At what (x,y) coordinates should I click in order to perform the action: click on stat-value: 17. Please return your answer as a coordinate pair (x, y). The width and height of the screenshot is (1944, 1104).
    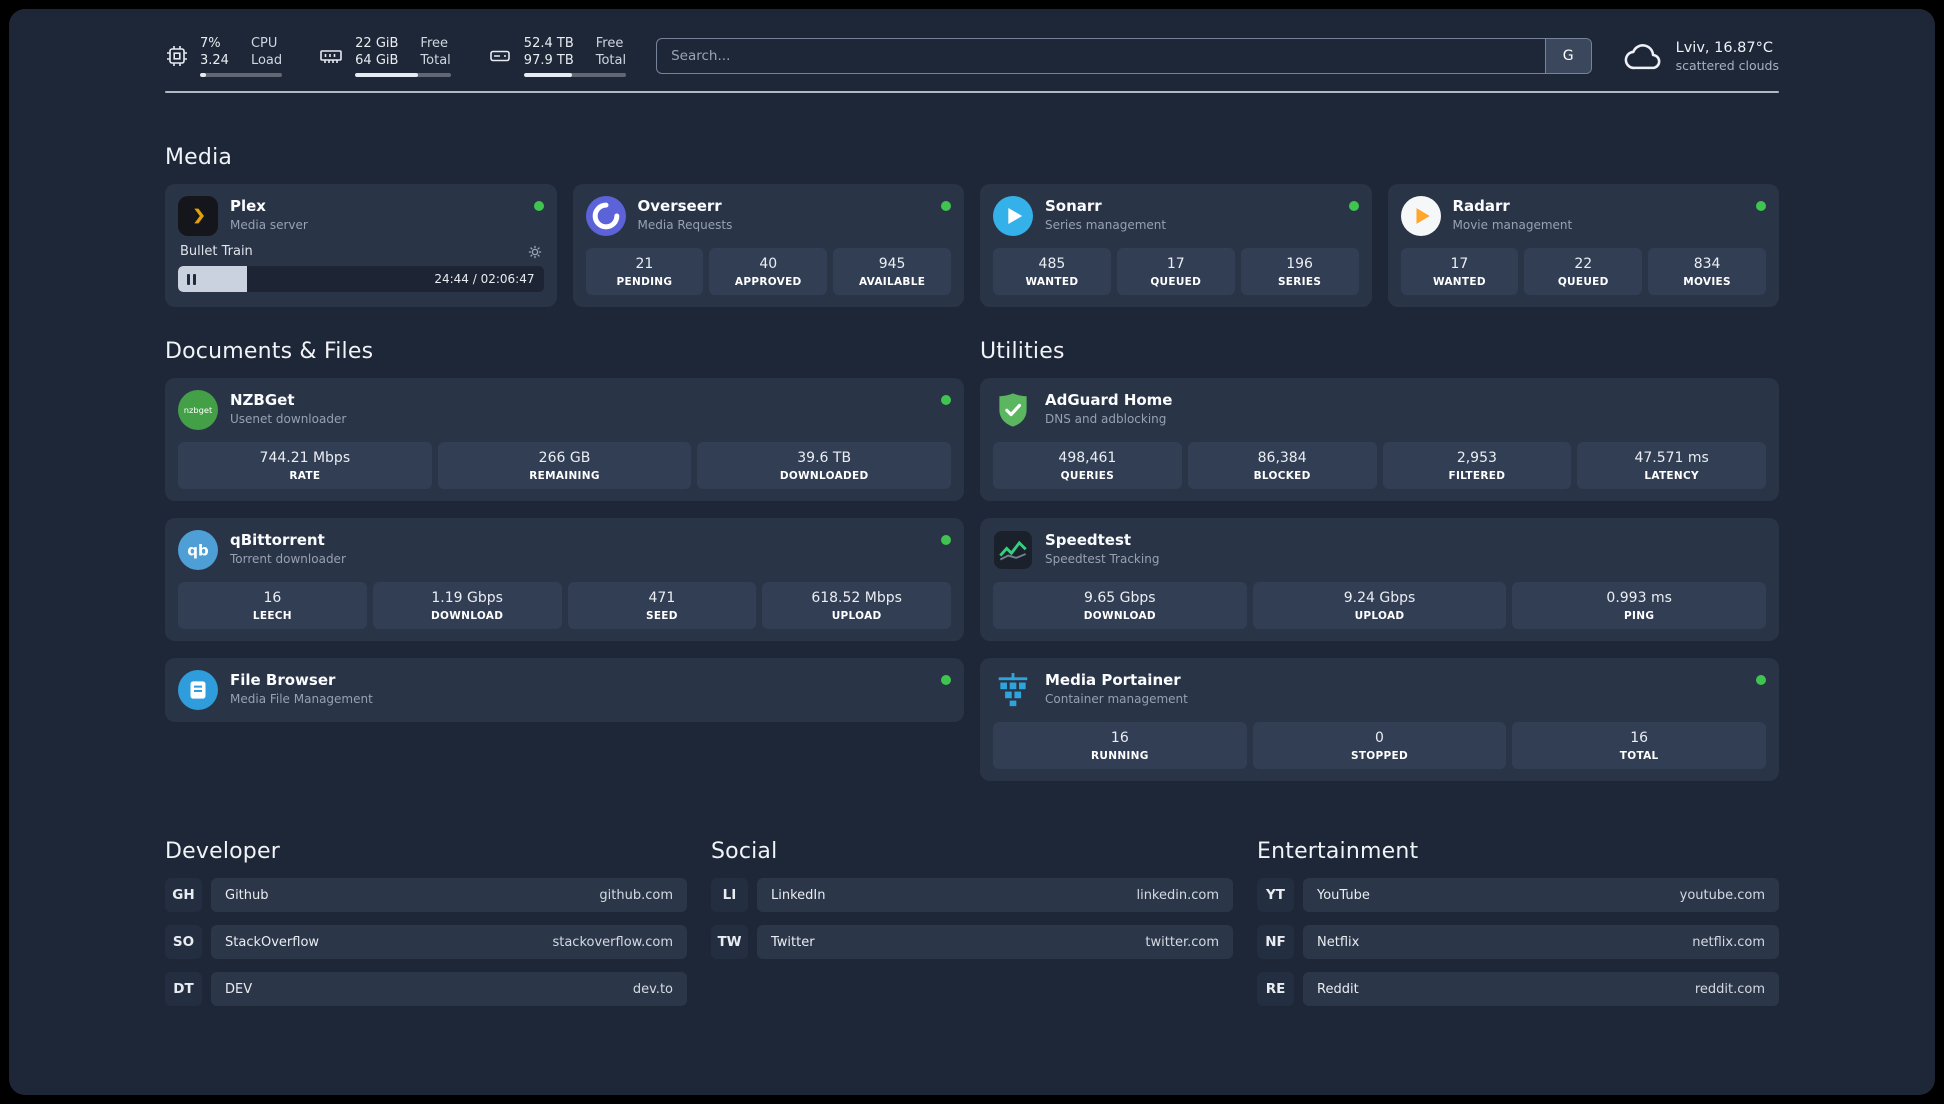
    Looking at the image, I should click on (1459, 264).